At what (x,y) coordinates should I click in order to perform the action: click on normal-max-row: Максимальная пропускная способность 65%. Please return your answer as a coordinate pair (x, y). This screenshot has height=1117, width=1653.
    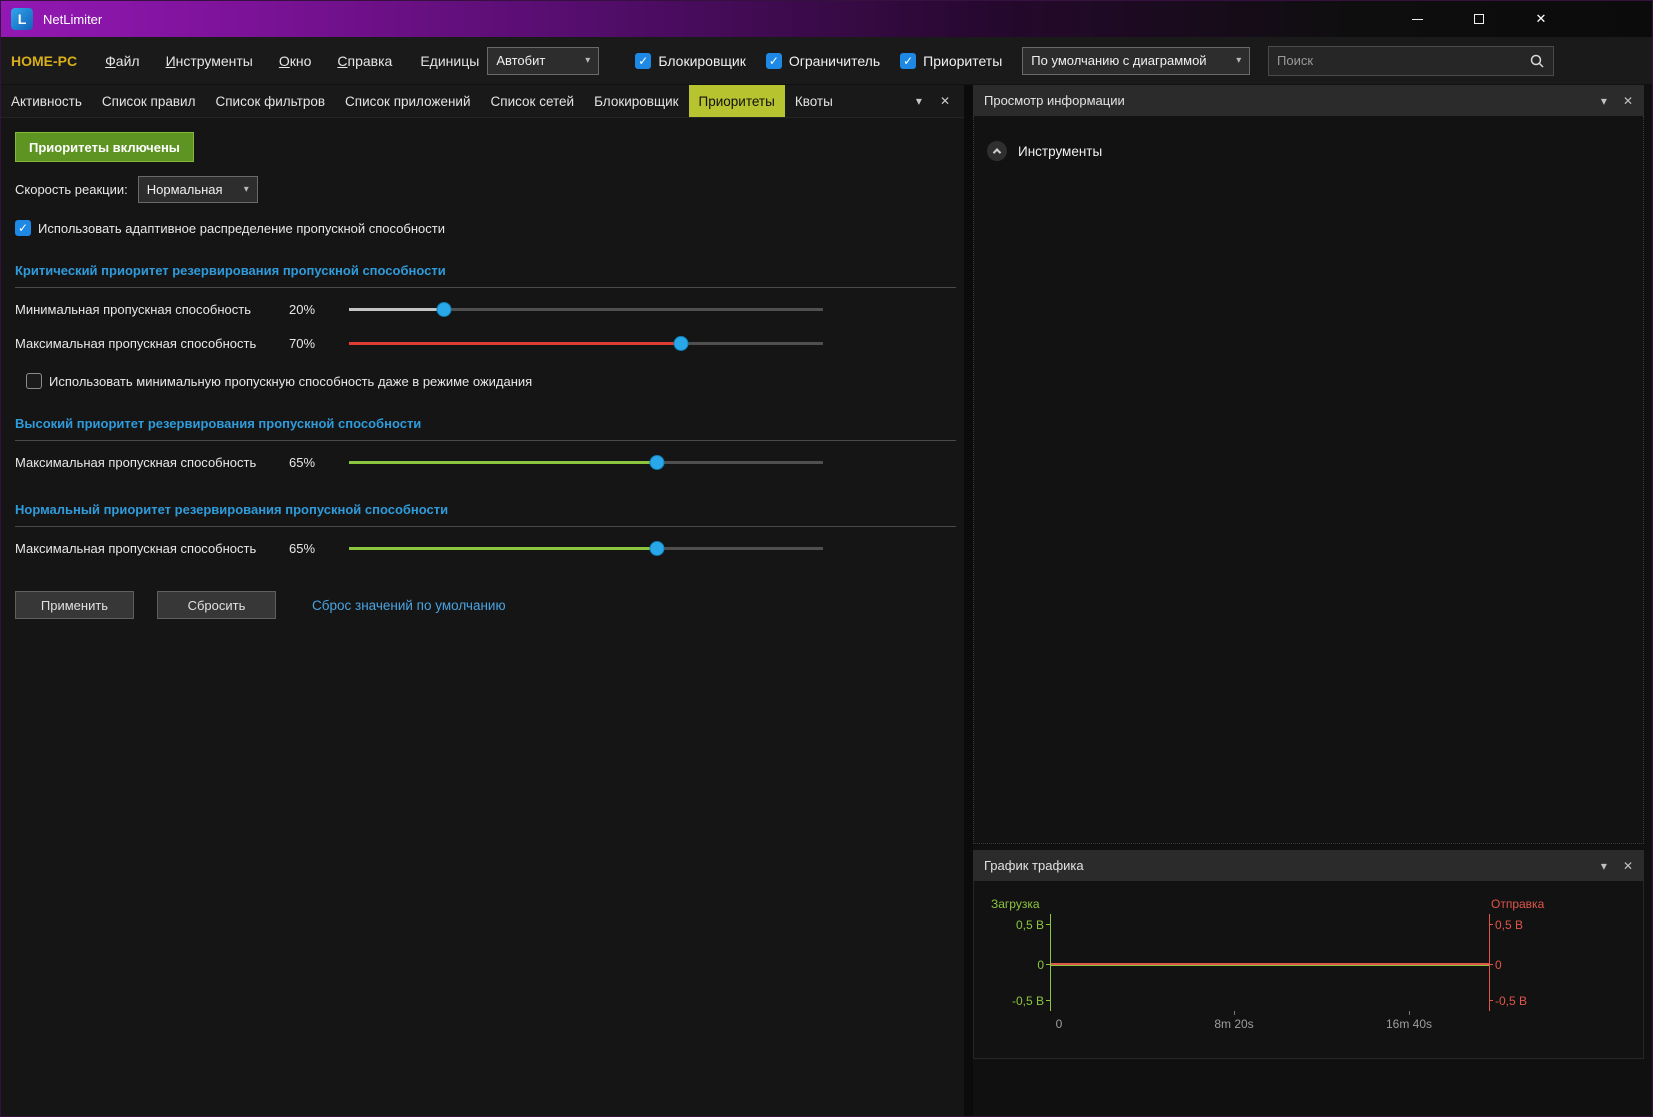
    Looking at the image, I should click on (485, 548).